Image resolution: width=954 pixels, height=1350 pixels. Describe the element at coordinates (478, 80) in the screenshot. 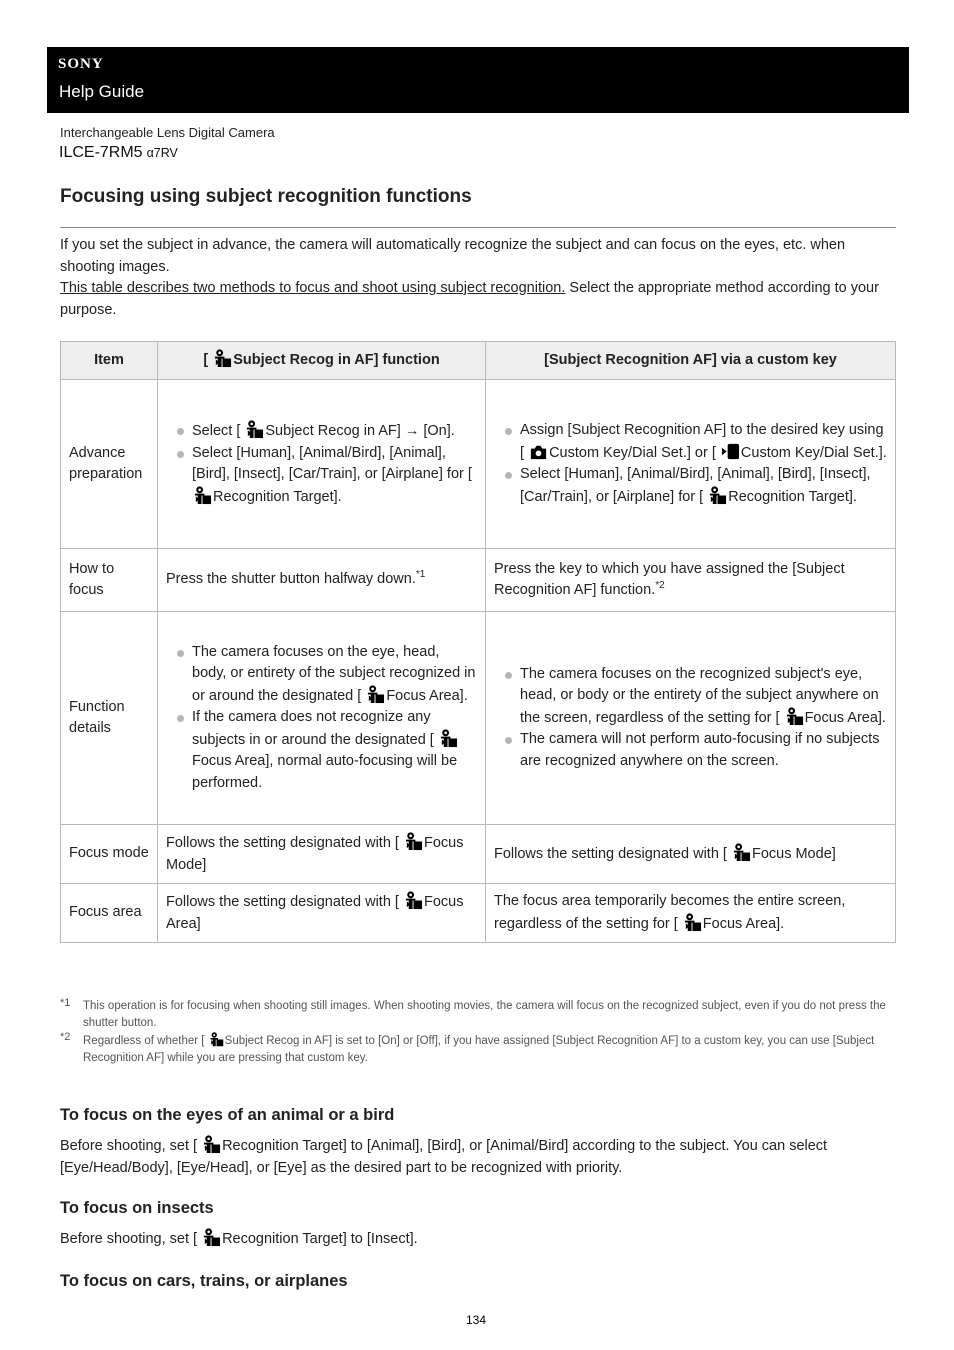

I see `header-banner: SONY Help Guide` at that location.